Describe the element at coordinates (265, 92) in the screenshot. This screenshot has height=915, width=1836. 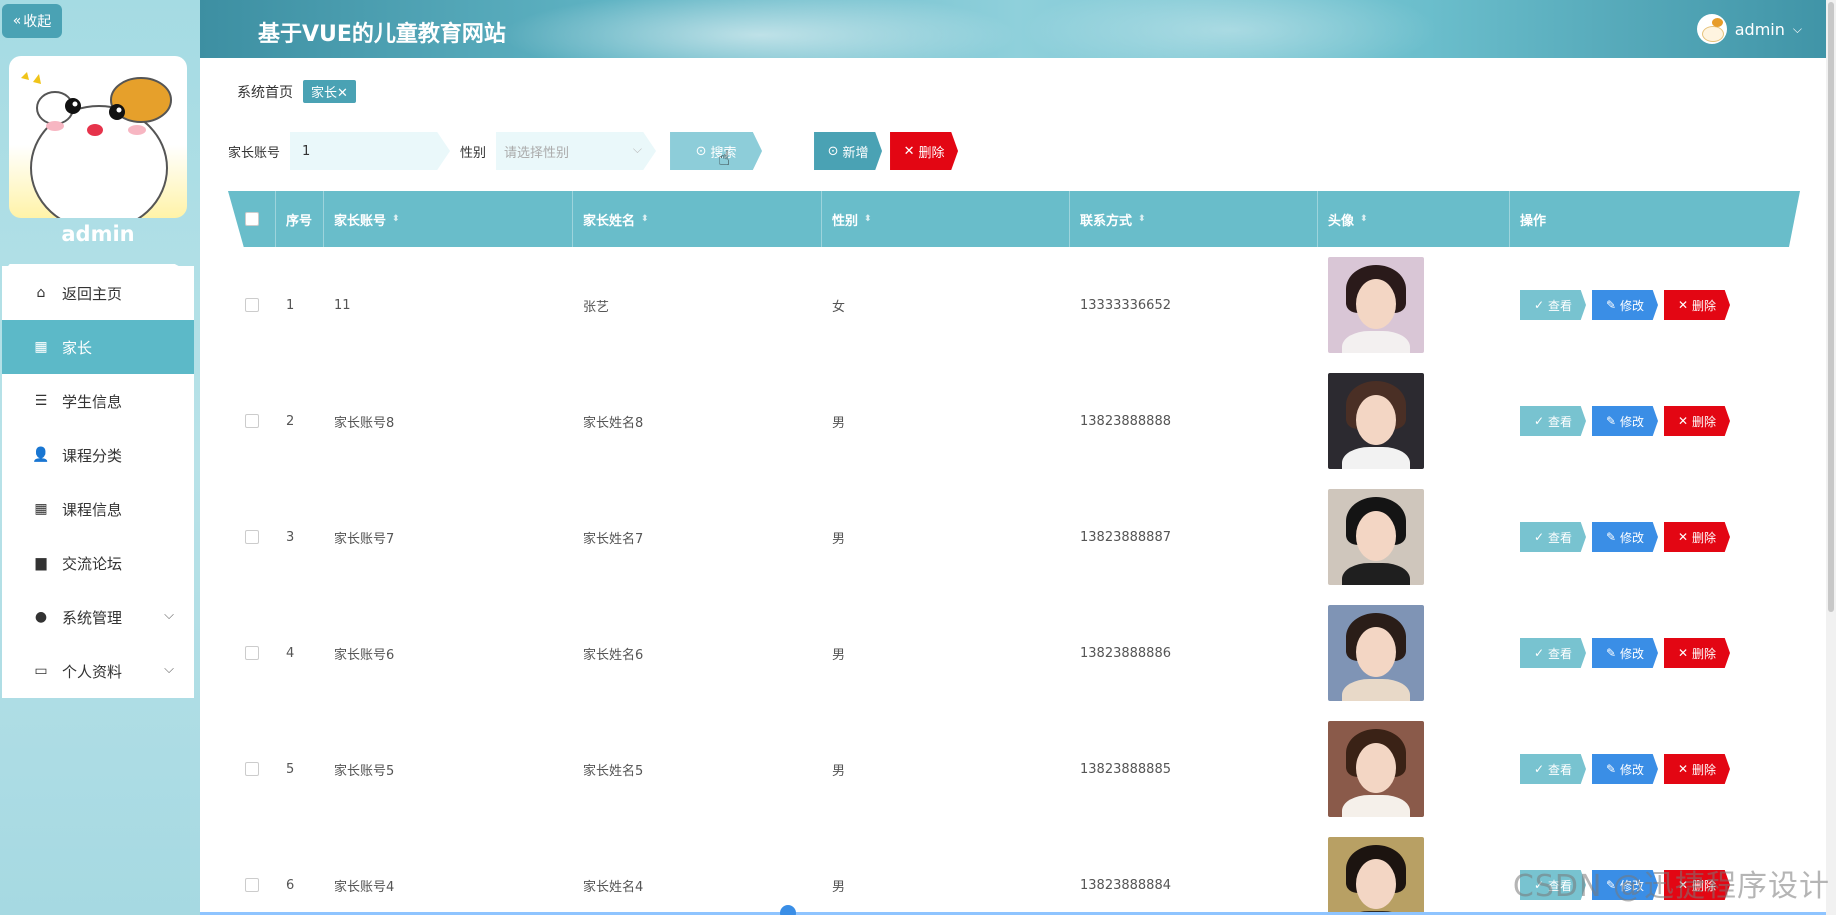
I see `breadcrumb-home: 系统首页` at that location.